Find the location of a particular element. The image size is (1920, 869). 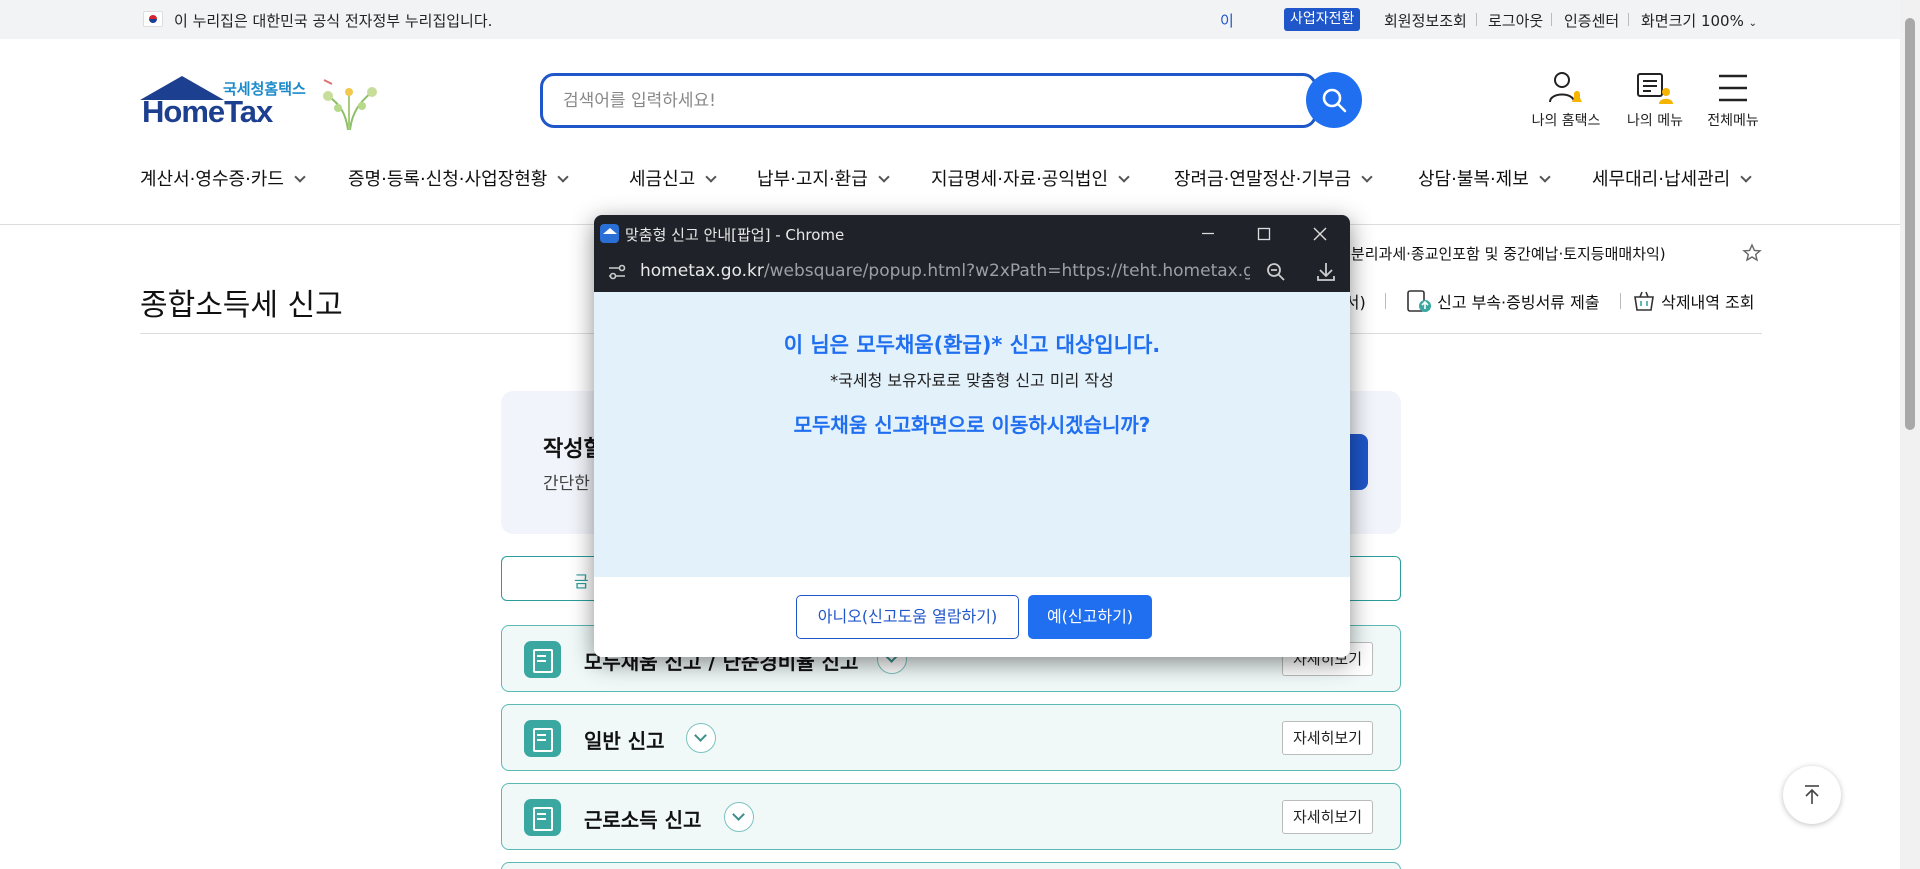

menu-user-icon is located at coordinates (1655, 88).